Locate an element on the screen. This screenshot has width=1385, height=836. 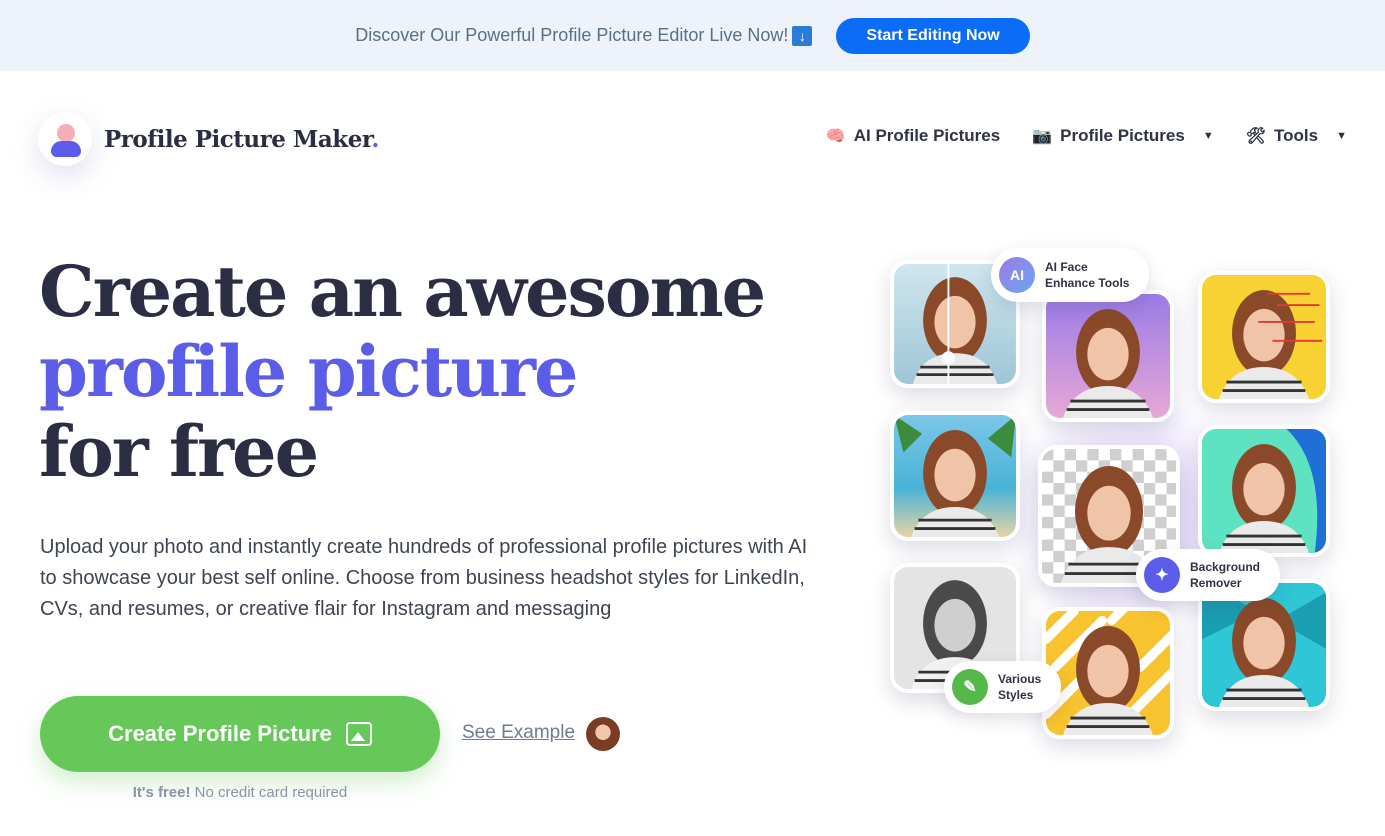
hero-title-line3: for free is located at coordinates (179, 451).